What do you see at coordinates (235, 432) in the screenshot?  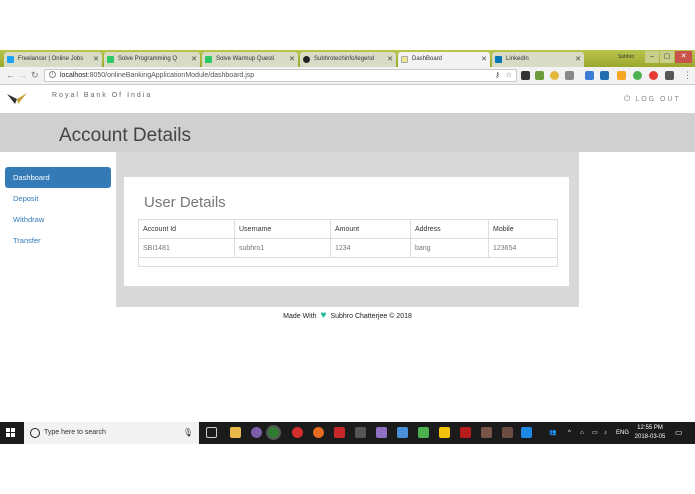 I see `file-explorer-icon` at bounding box center [235, 432].